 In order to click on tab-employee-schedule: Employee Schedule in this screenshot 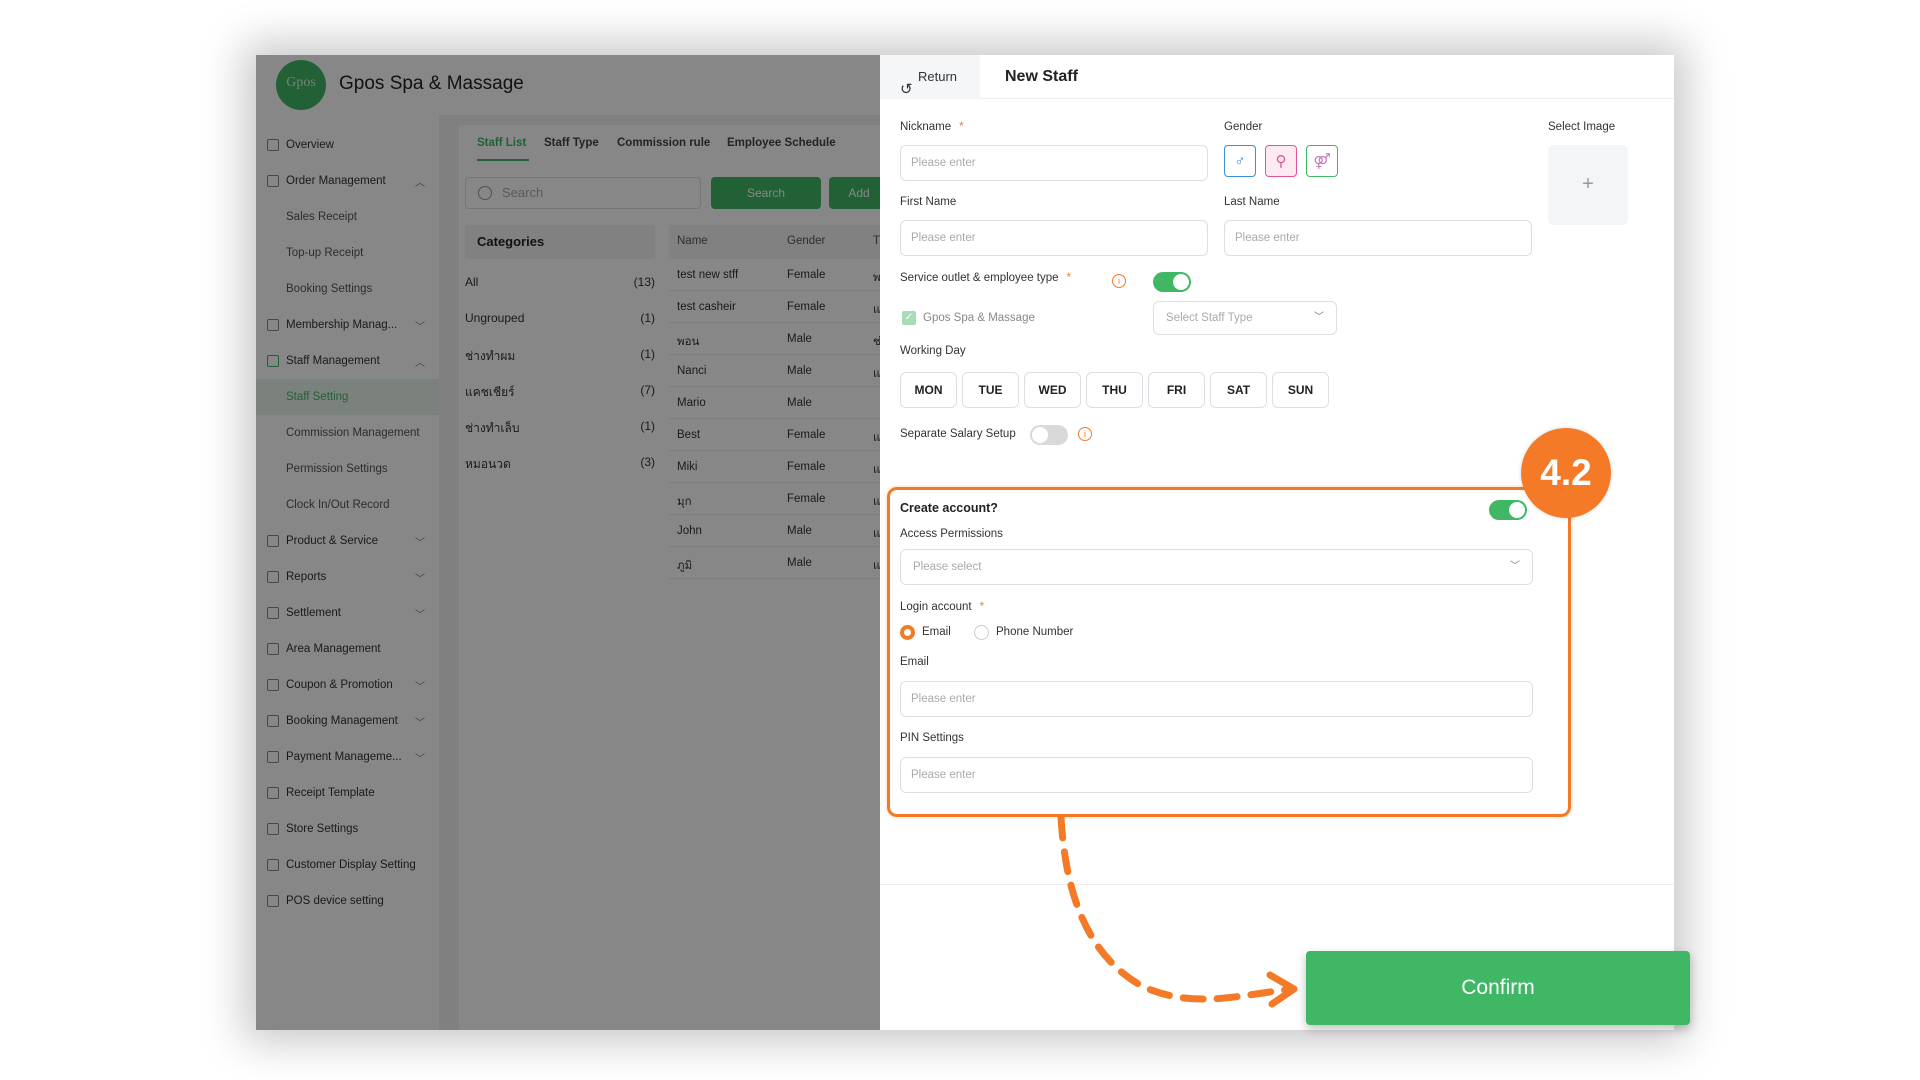, I will do `click(781, 143)`.